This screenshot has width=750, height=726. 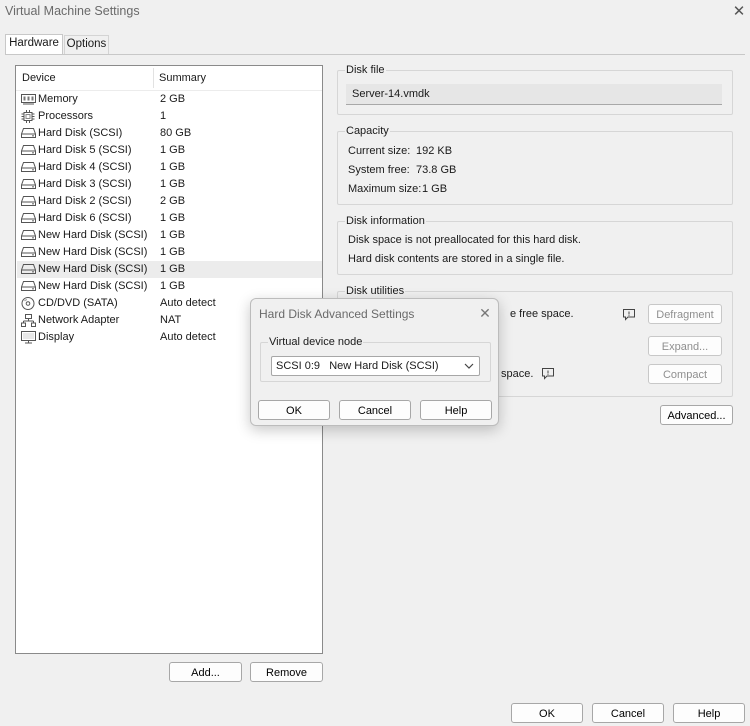 What do you see at coordinates (286, 672) in the screenshot?
I see `remove-button: Remove` at bounding box center [286, 672].